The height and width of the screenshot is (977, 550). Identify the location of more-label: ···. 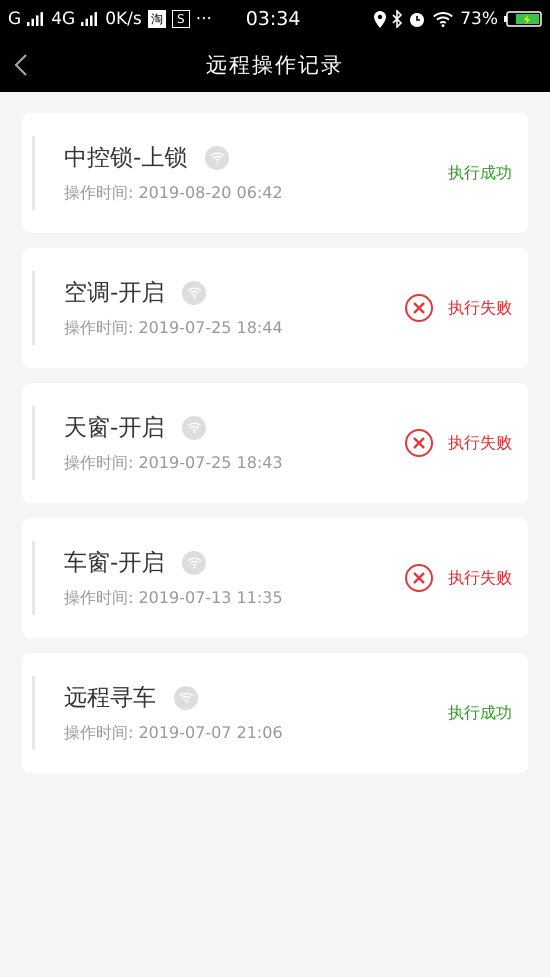
(204, 19).